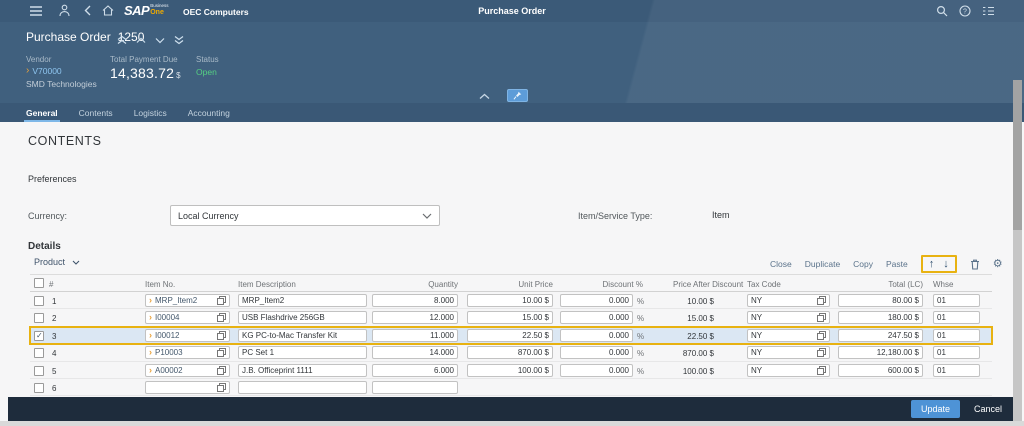 The image size is (1024, 426). I want to click on select-all-checkbox, so click(39, 283).